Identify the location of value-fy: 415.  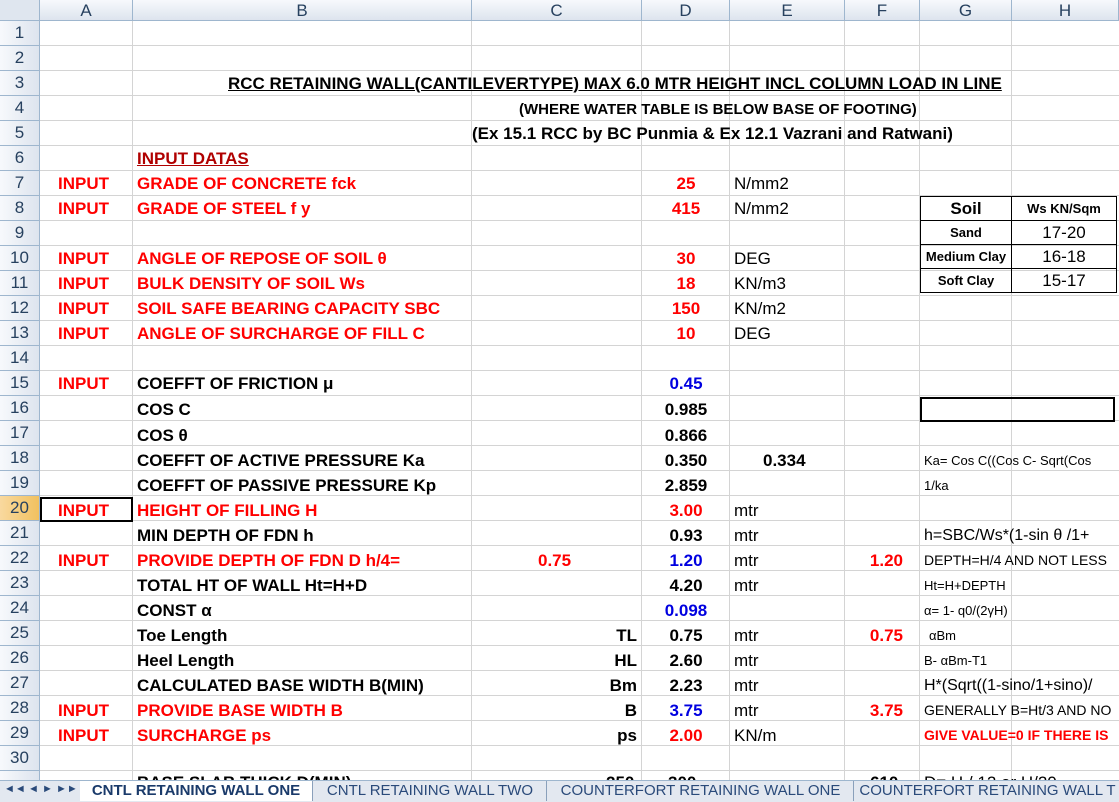
(686, 208).